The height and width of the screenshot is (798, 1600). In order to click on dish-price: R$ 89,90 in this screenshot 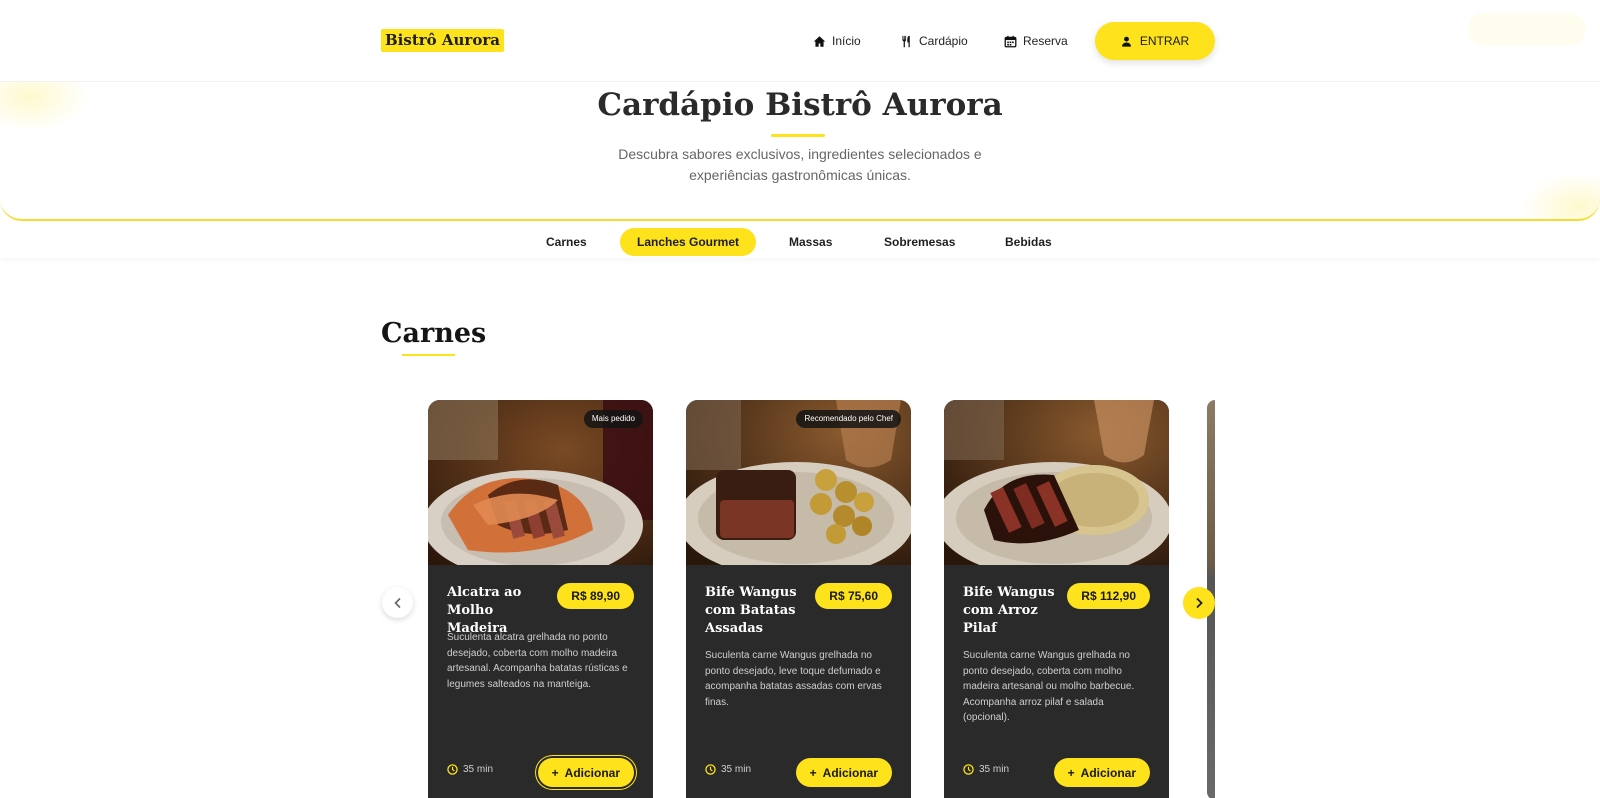, I will do `click(595, 596)`.